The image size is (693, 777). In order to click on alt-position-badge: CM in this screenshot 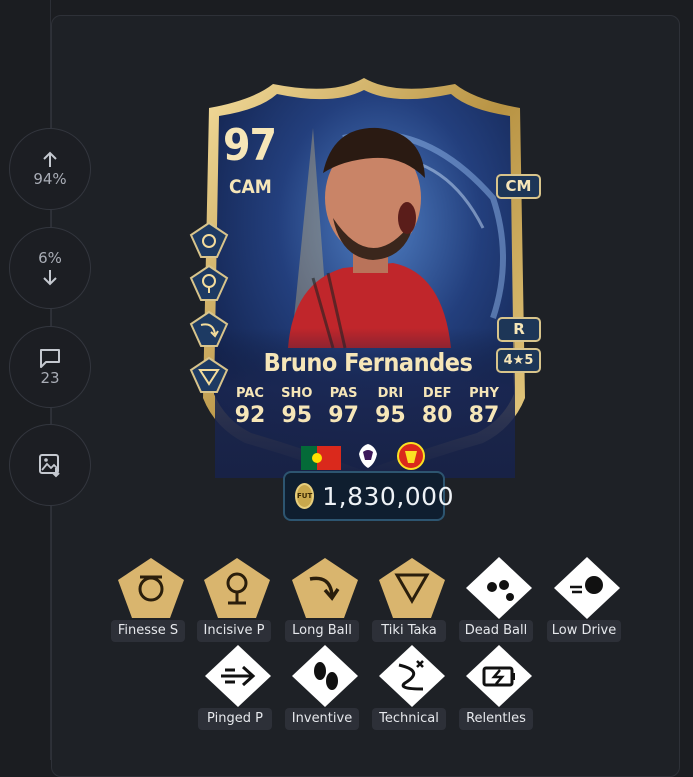, I will do `click(518, 186)`.